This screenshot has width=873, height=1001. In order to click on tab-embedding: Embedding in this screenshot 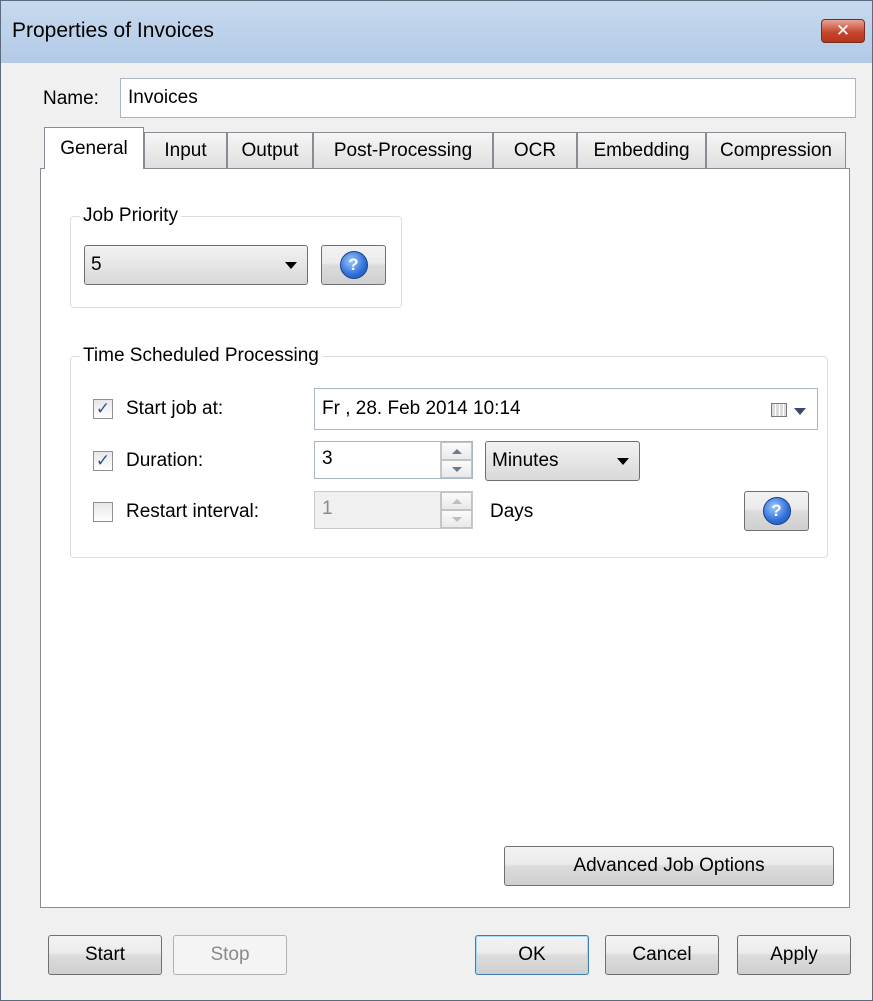, I will do `click(641, 150)`.